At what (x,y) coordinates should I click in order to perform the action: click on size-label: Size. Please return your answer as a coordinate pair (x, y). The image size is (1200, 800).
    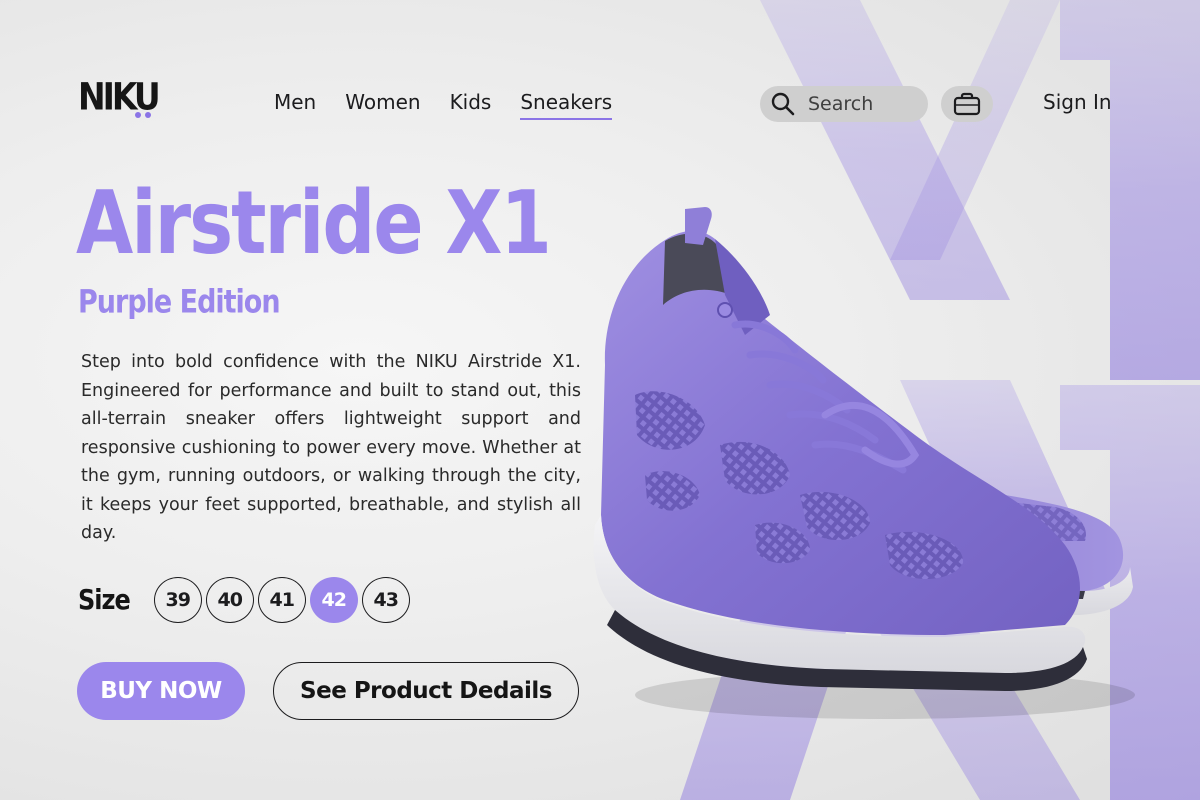
    Looking at the image, I should click on (104, 600).